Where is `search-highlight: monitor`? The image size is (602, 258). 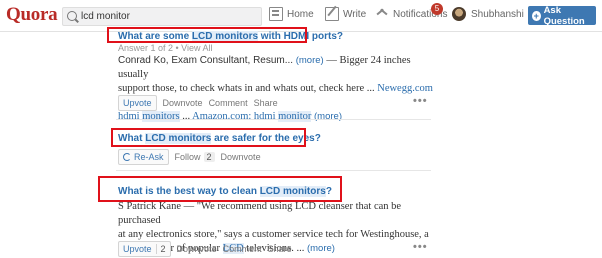 search-highlight: monitor is located at coordinates (295, 116).